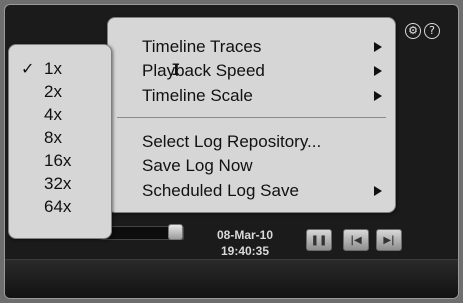  What do you see at coordinates (203, 70) in the screenshot?
I see `menu-item-label: Playback Speed` at bounding box center [203, 70].